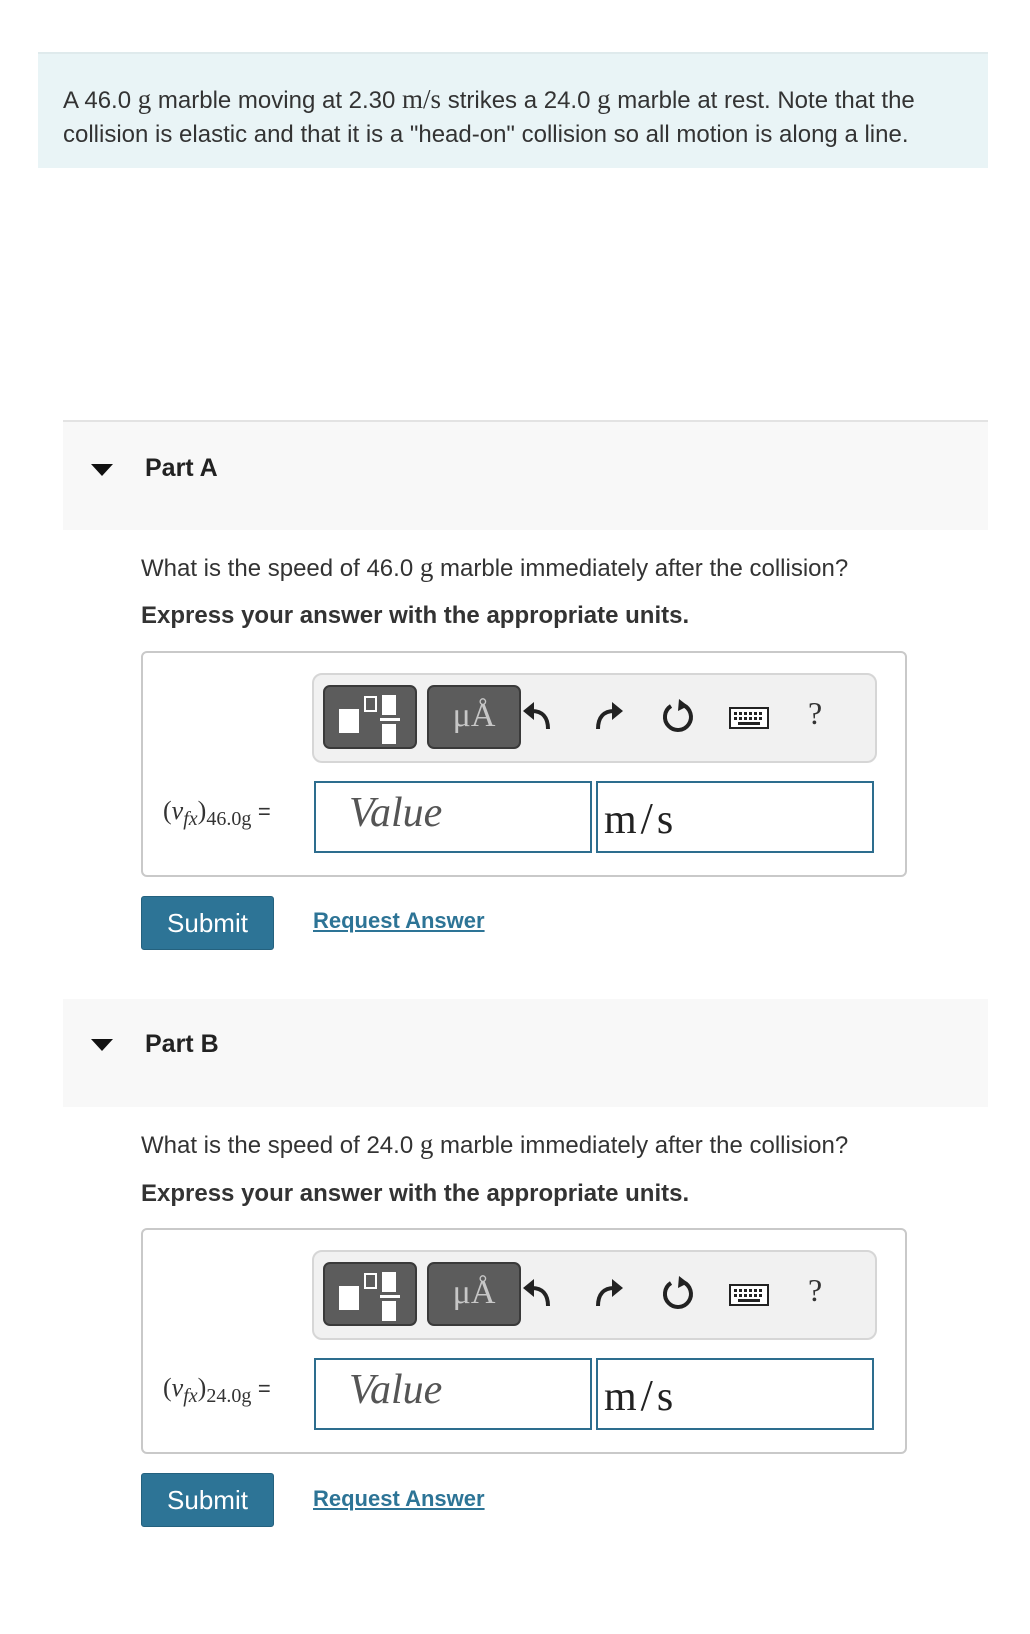 This screenshot has width=1030, height=1634. I want to click on variable-label: (vfx)46.0g =, so click(217, 813).